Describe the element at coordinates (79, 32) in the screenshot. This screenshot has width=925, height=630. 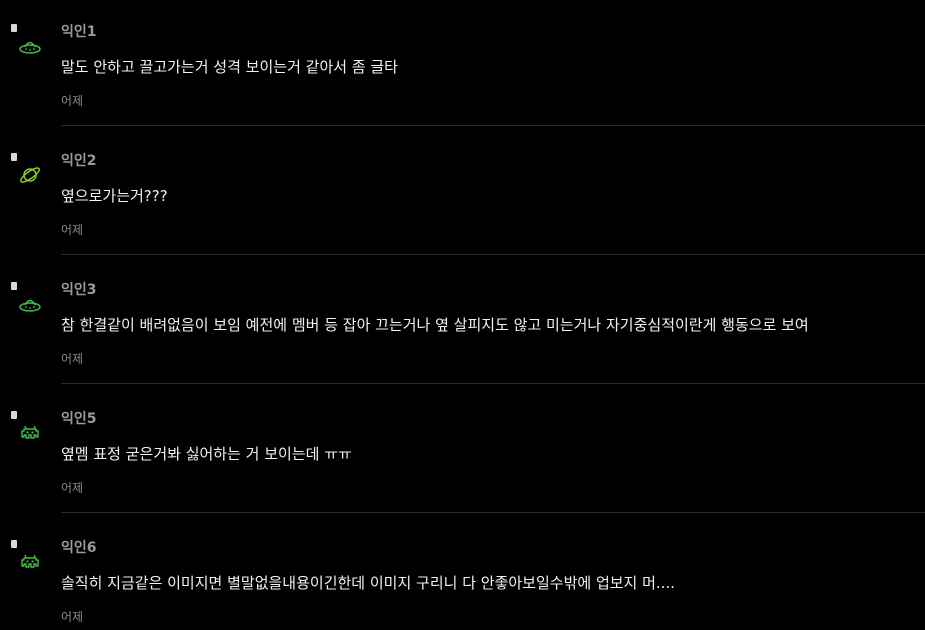
I see `comment-author: 익인1` at that location.